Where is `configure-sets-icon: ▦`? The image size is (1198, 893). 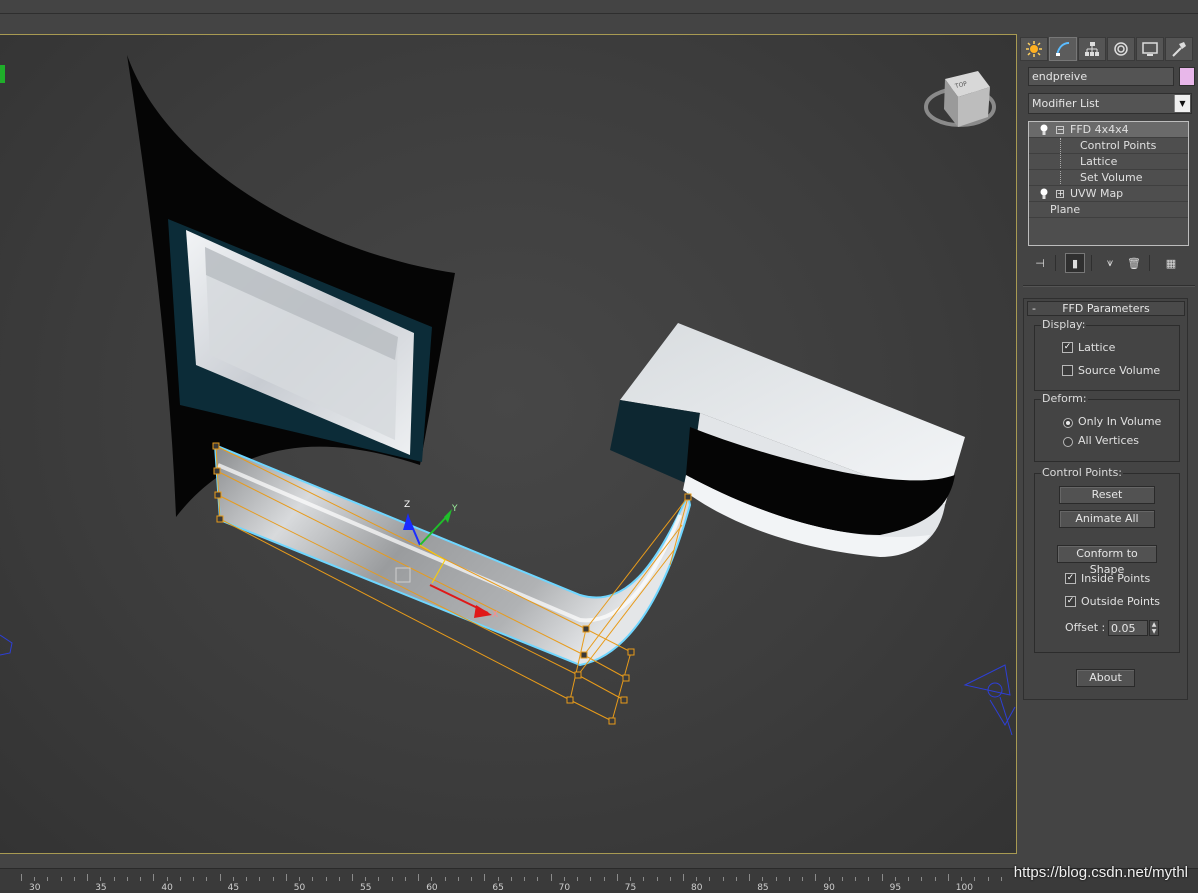
configure-sets-icon: ▦ is located at coordinates (1171, 263).